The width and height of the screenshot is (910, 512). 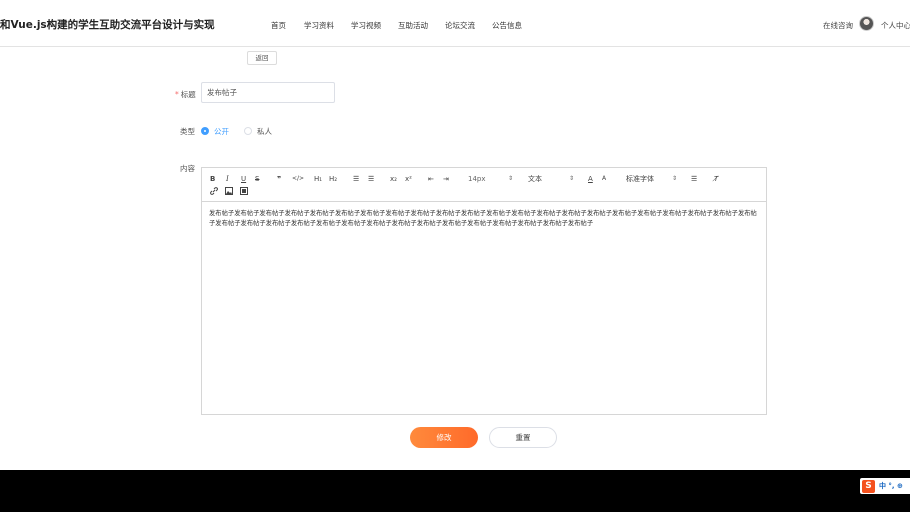 What do you see at coordinates (319, 25) in the screenshot?
I see `nav-item-materials: 学习资料` at bounding box center [319, 25].